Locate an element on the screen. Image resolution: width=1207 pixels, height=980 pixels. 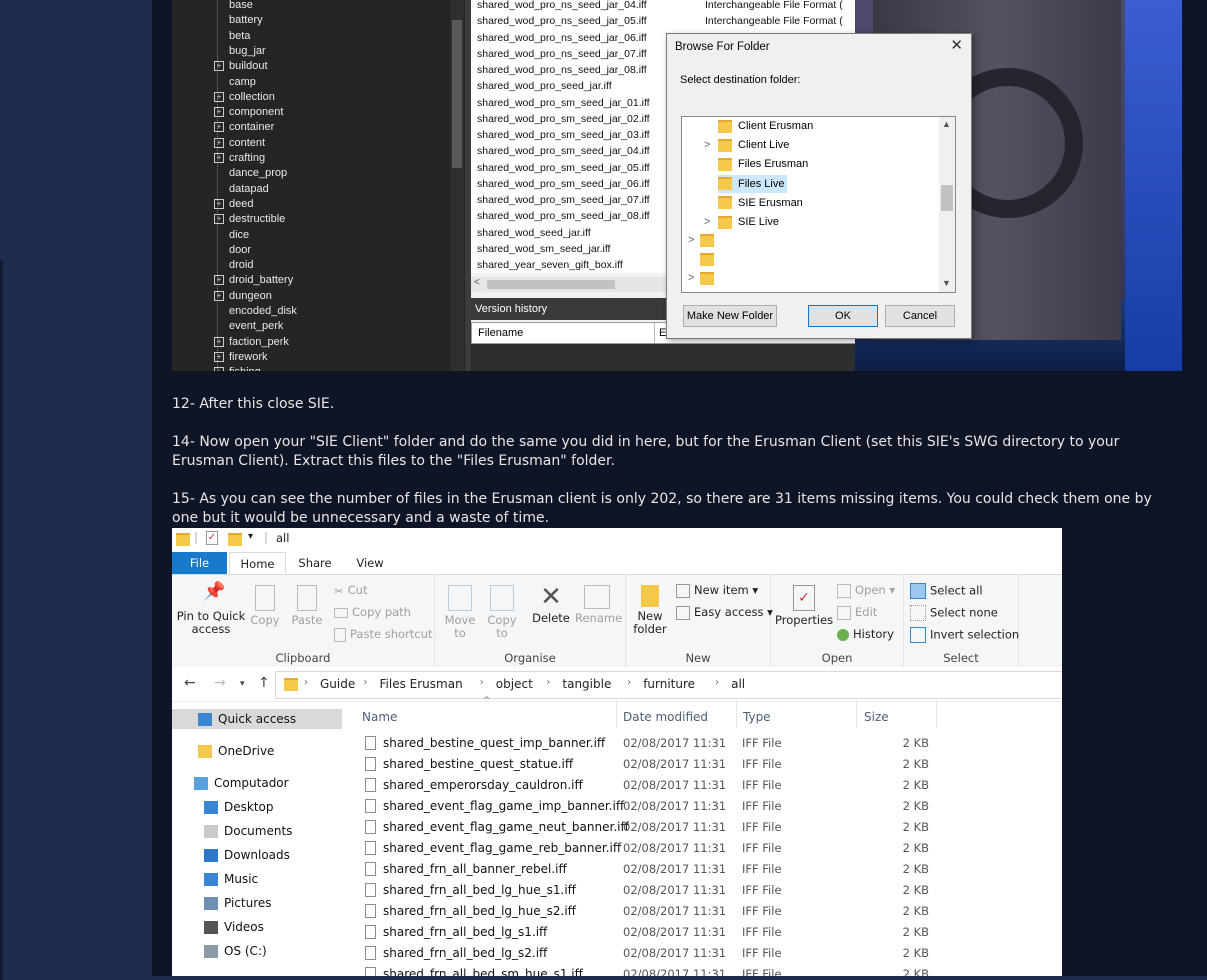
folder-tree-item: Files Live is located at coordinates (753, 183).